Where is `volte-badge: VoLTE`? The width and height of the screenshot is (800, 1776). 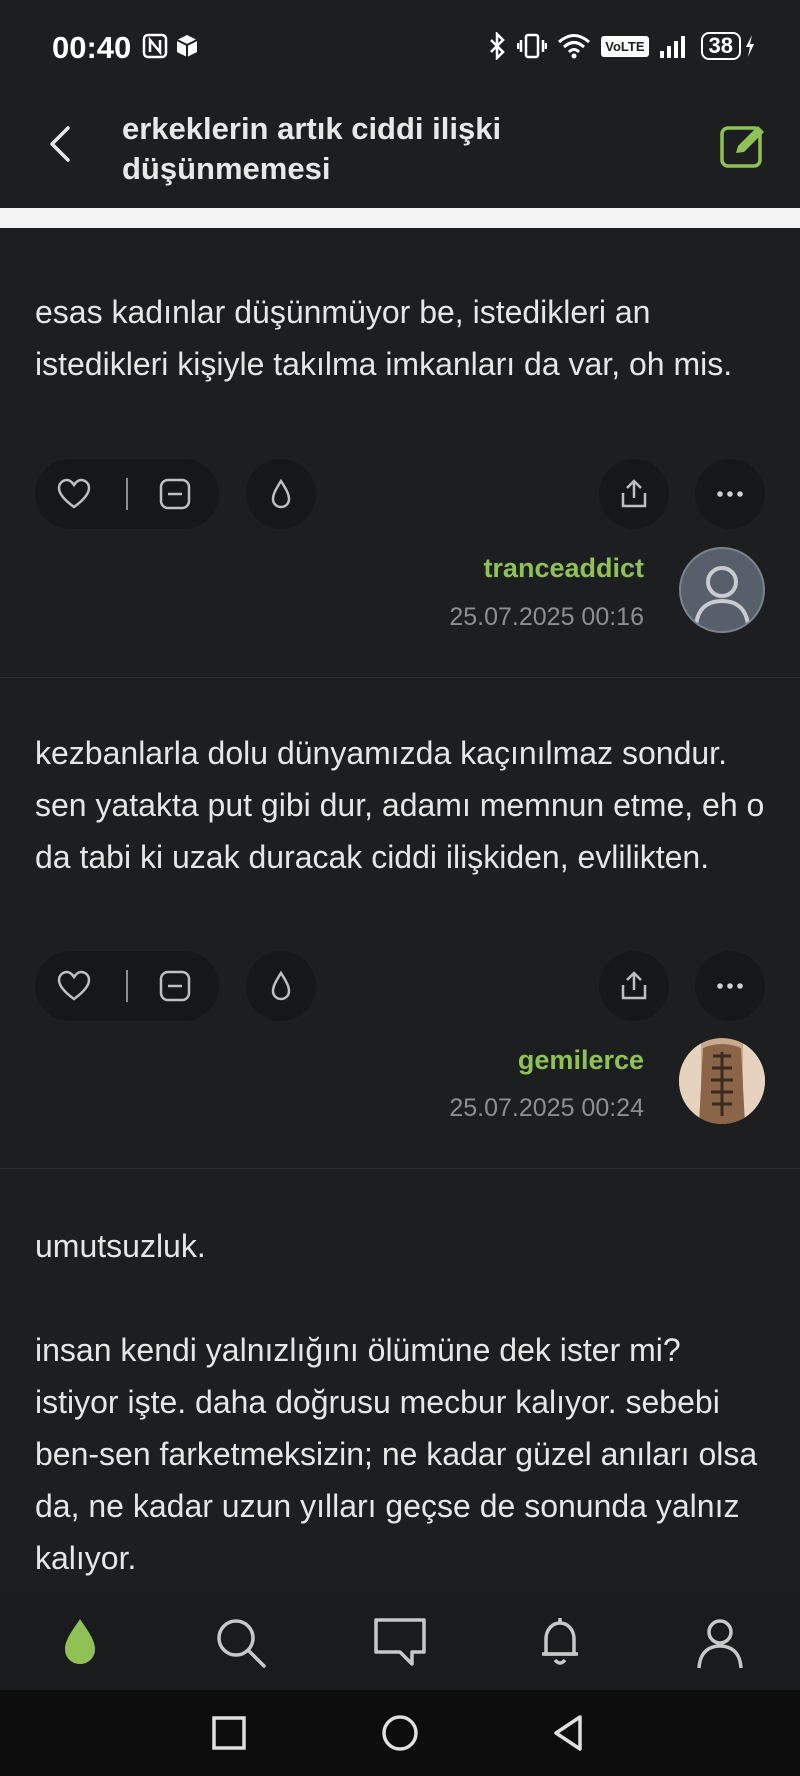
volte-badge: VoLTE is located at coordinates (625, 46).